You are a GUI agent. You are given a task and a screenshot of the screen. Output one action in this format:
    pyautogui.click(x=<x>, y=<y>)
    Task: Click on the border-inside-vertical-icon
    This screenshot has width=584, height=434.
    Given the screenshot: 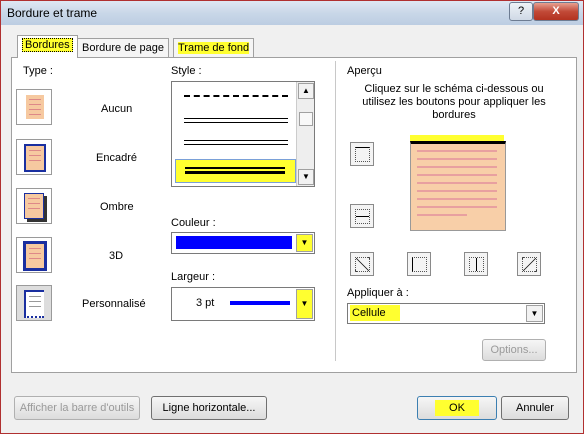 What is the action you would take?
    pyautogui.click(x=476, y=264)
    